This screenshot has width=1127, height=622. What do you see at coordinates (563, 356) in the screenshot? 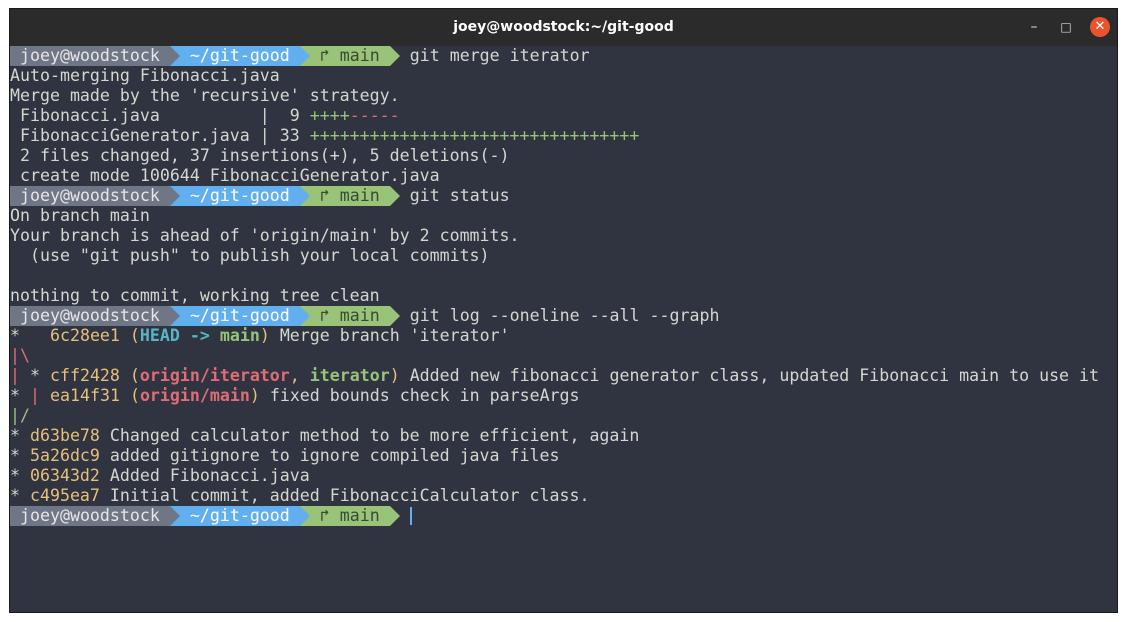
I see `graph-line: |\` at bounding box center [563, 356].